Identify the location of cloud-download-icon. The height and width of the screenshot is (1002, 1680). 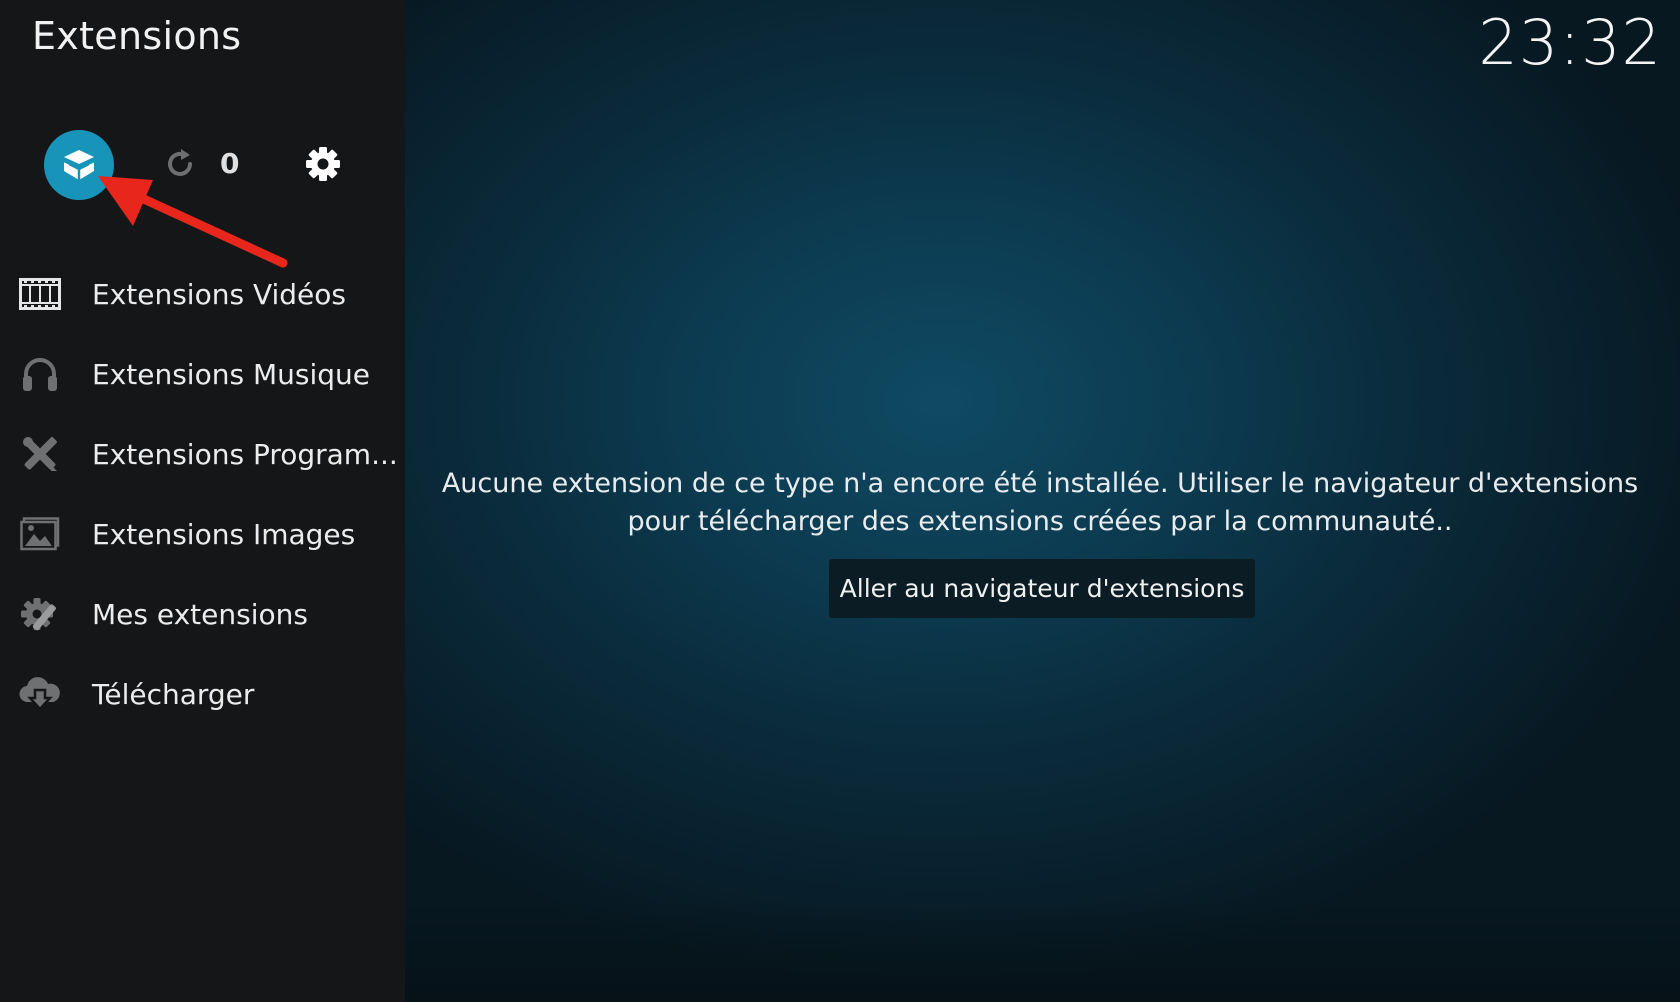
(40, 694).